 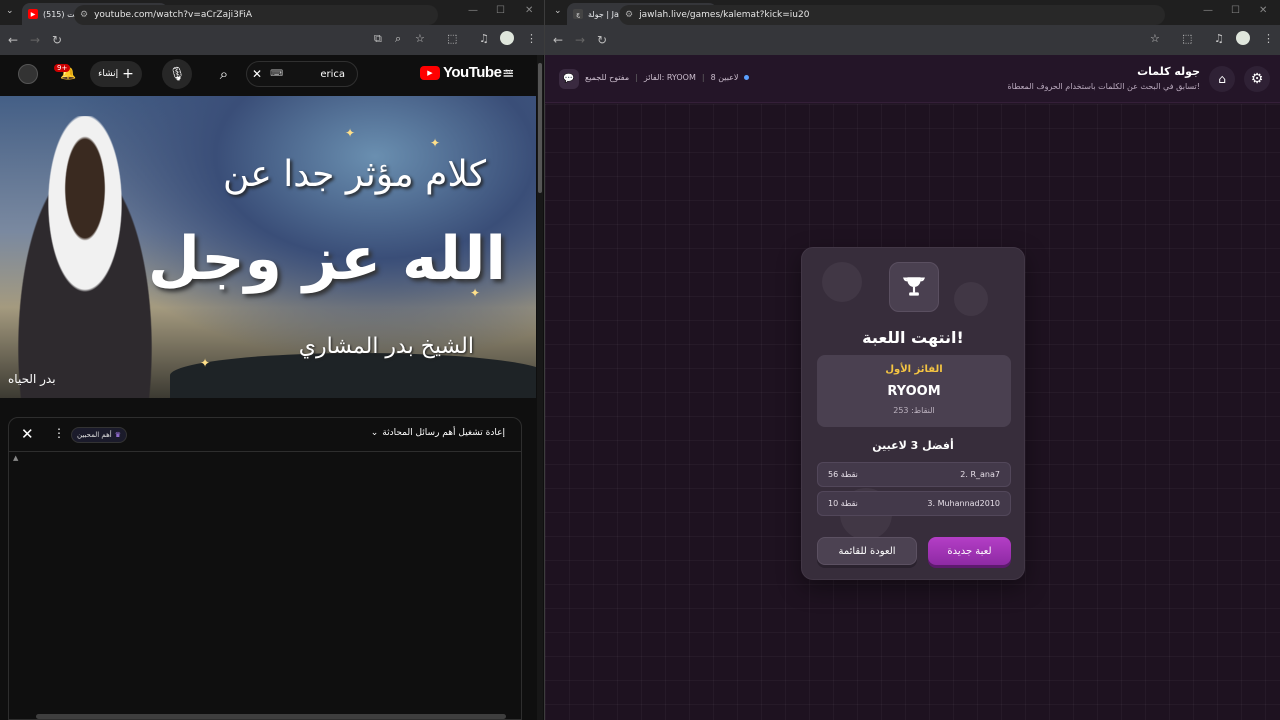 What do you see at coordinates (1168, 71) in the screenshot?
I see `game-title: جوله كلمات` at bounding box center [1168, 71].